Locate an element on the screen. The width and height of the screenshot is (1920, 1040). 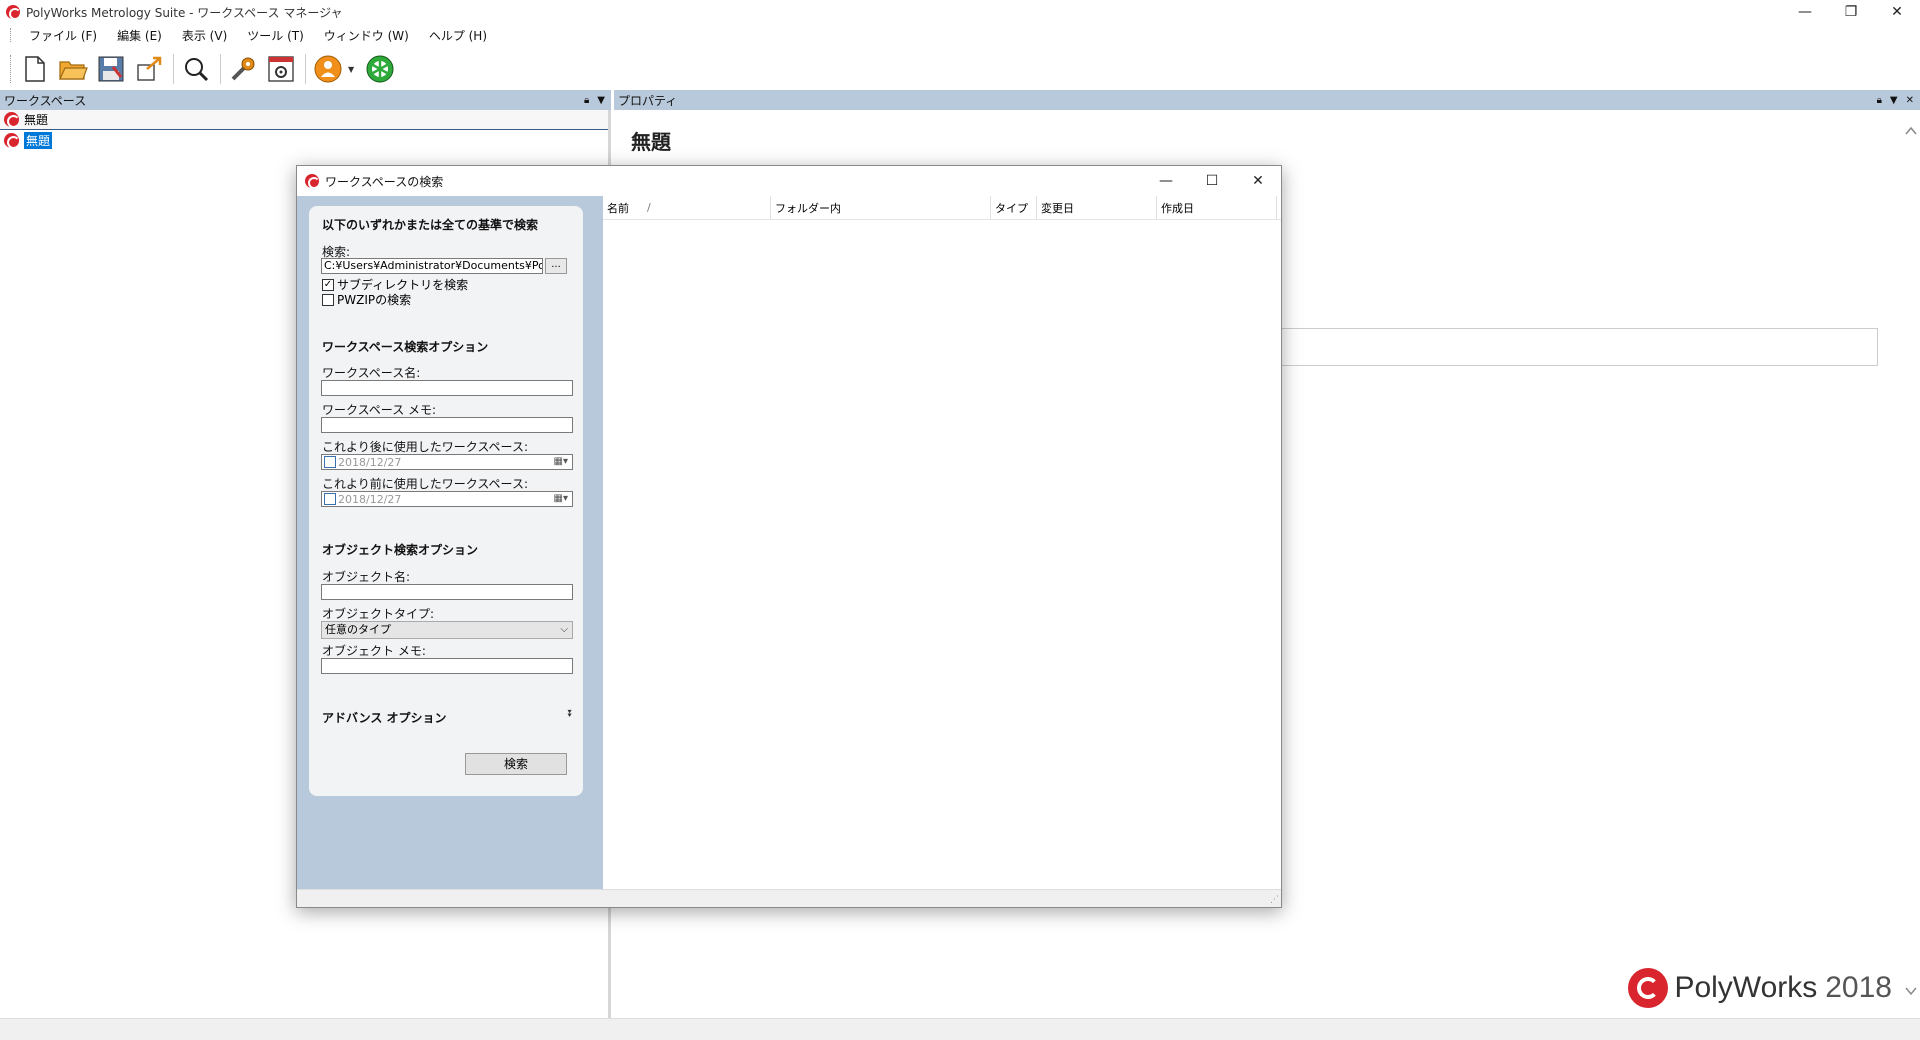
dialog-controls: — ☐ ✕ is located at coordinates (1212, 181).